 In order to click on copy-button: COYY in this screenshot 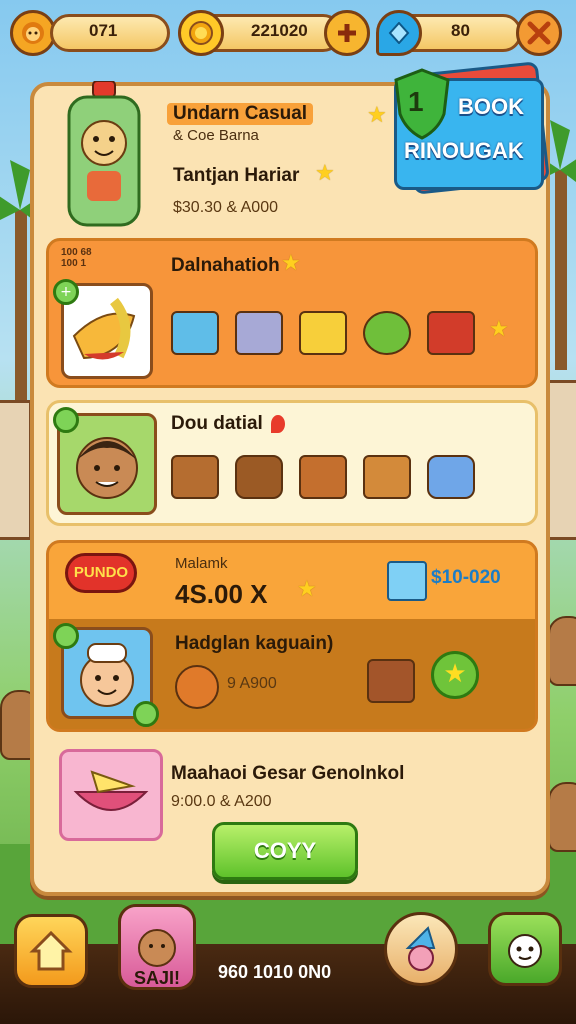, I will do `click(285, 851)`.